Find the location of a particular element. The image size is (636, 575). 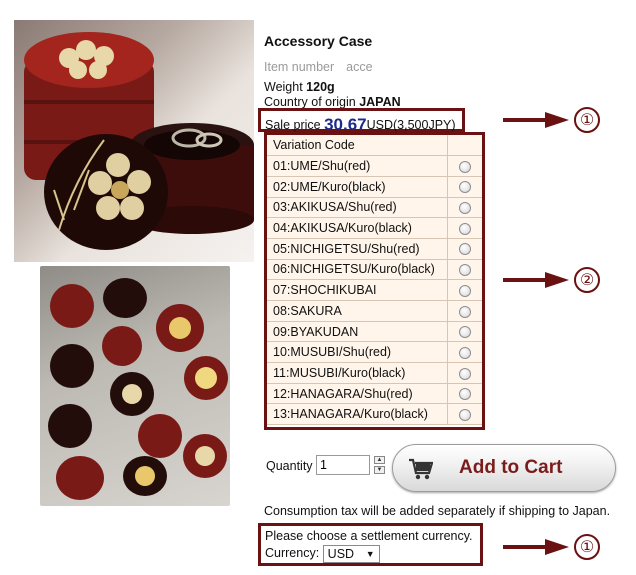

variation-header-row: Variation Code is located at coordinates (374, 146).